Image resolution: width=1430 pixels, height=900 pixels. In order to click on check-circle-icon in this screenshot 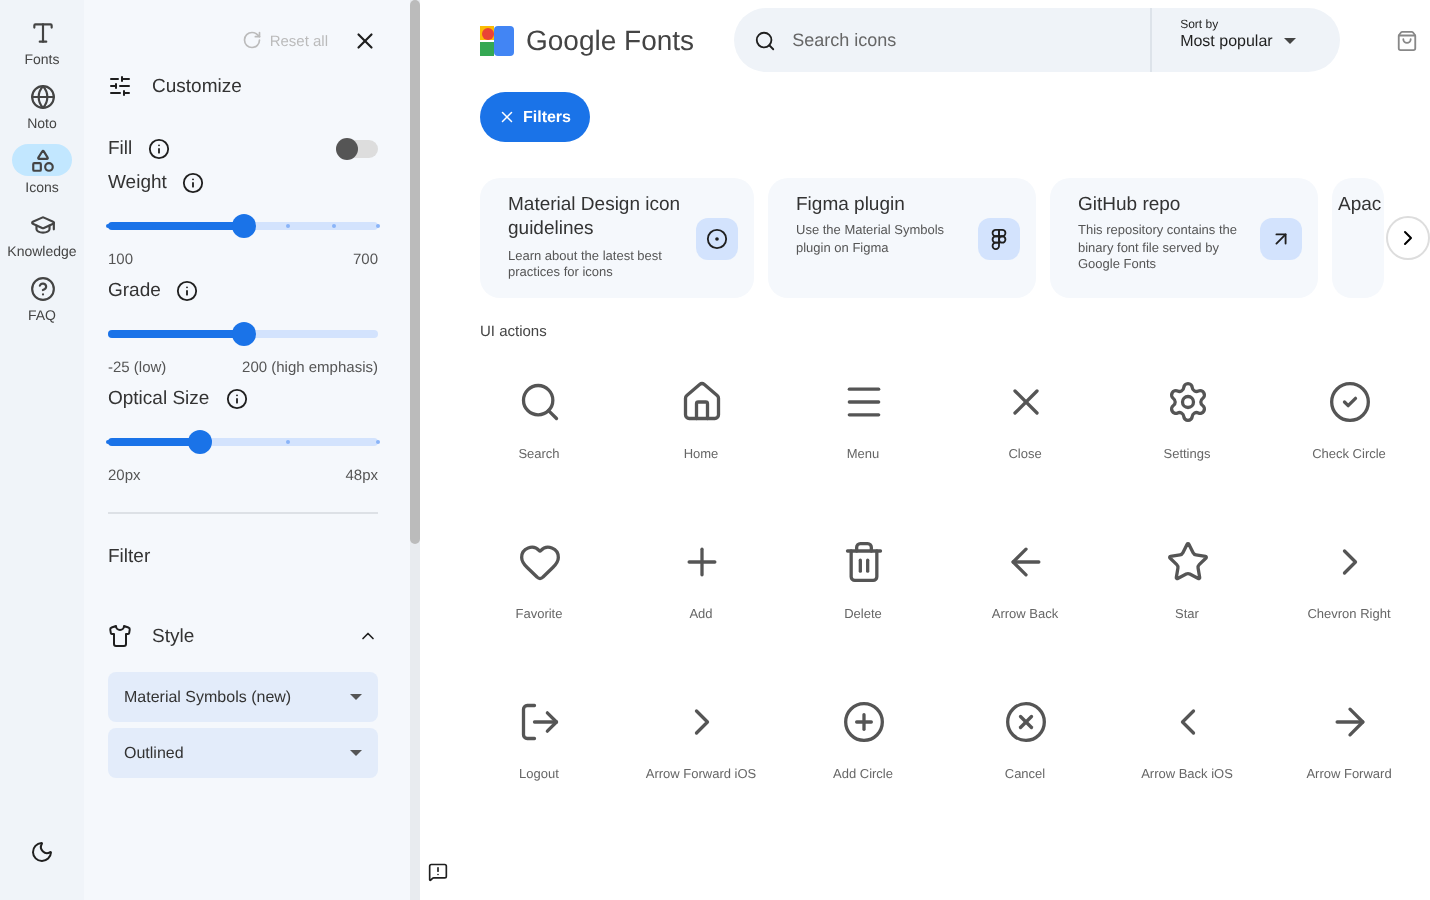, I will do `click(1349, 402)`.